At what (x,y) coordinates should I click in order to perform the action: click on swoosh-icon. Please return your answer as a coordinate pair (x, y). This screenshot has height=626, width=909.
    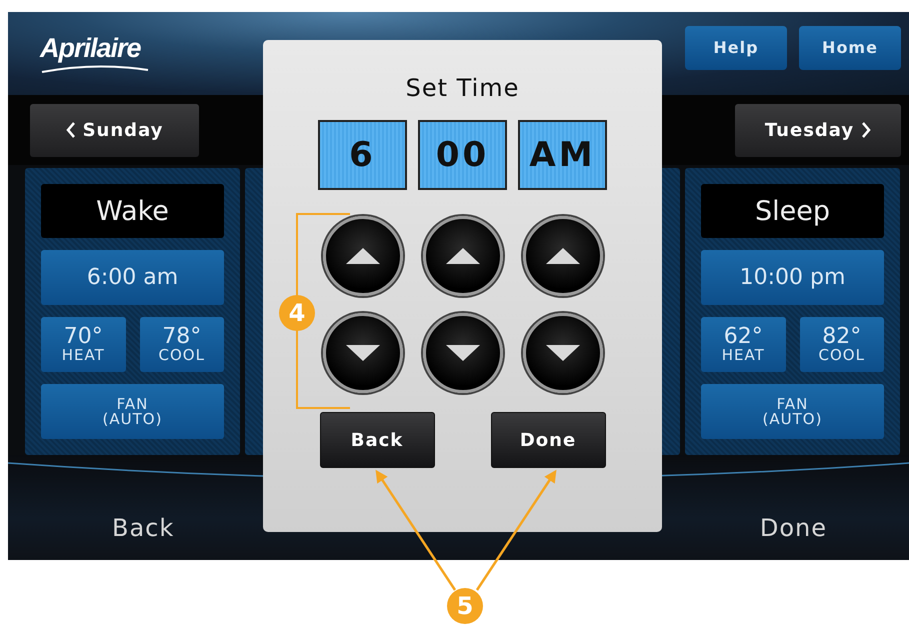
    Looking at the image, I should click on (95, 69).